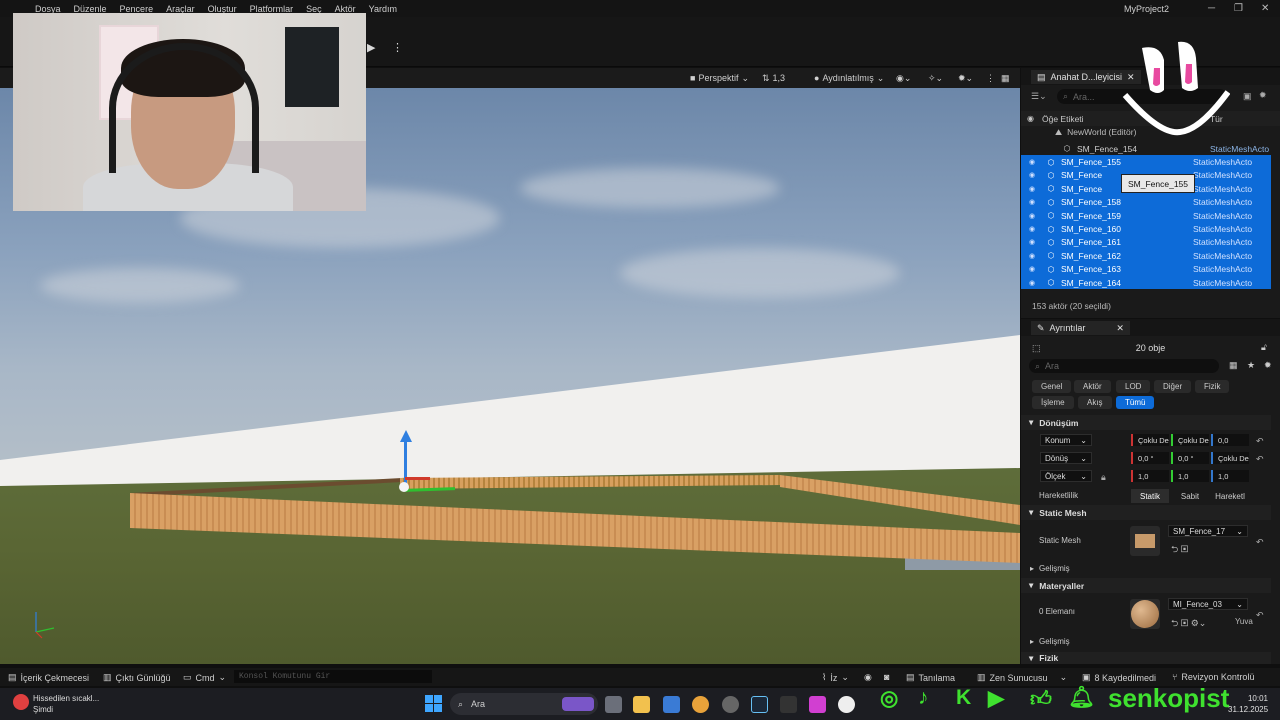  I want to click on maximize-icon: ❐, so click(1238, 8).